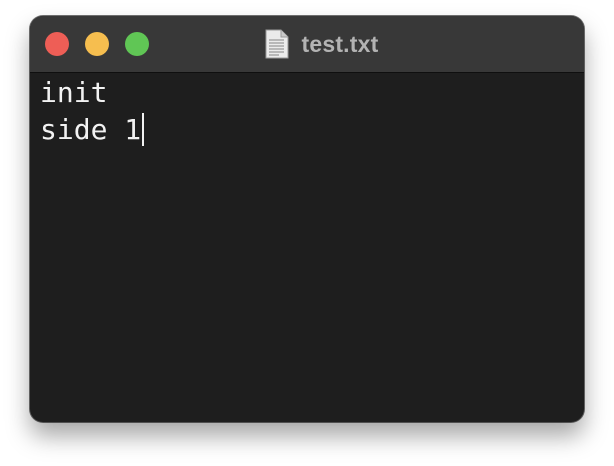 Image resolution: width=614 pixels, height=466 pixels. I want to click on editor-line: init, so click(307, 92).